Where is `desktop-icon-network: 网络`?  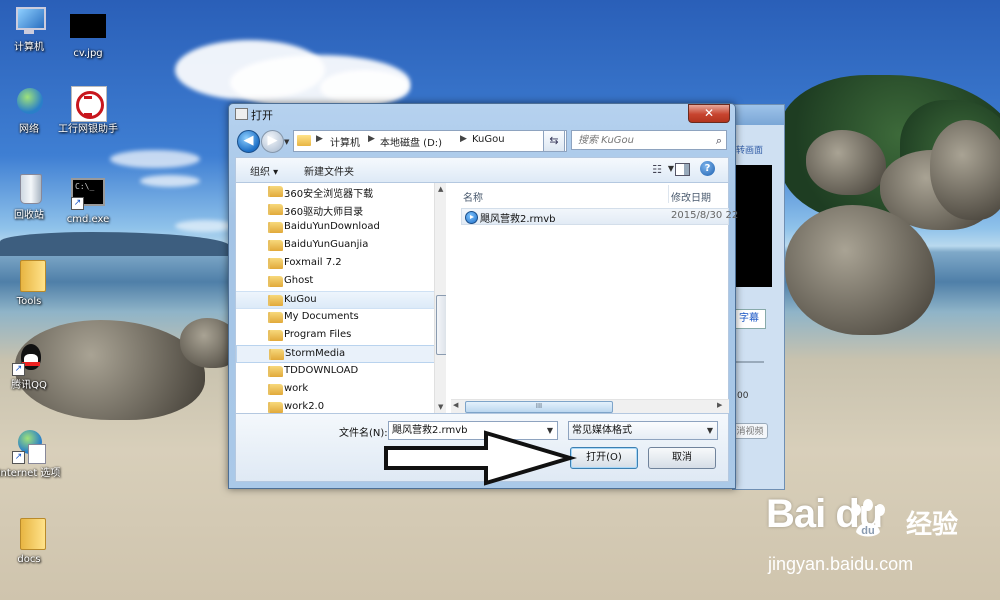 desktop-icon-network: 网络 is located at coordinates (31, 111).